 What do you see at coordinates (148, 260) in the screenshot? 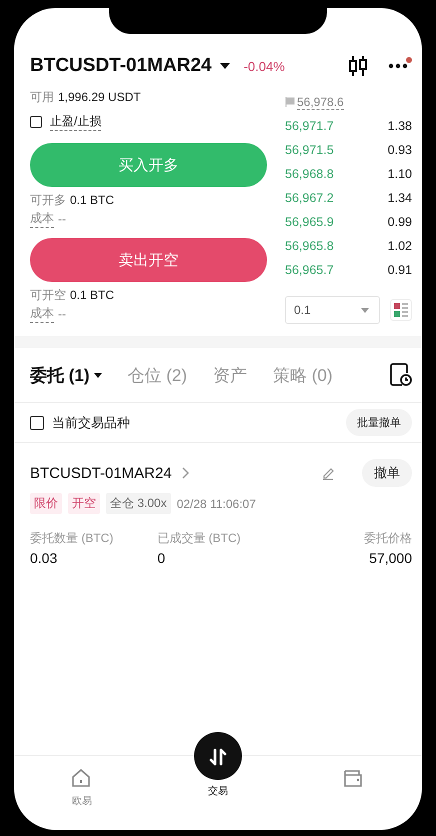
I see `sell-button: 卖出开空` at bounding box center [148, 260].